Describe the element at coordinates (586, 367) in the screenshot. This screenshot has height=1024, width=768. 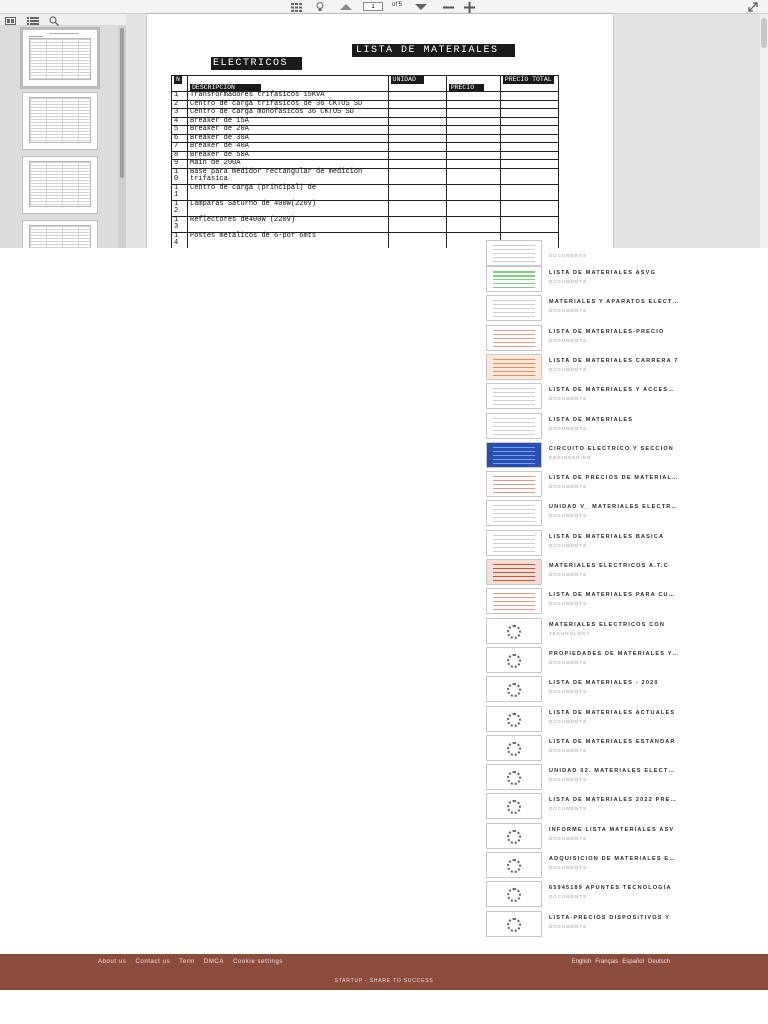
I see `related-document-item: LISTA DE MATERIALES CARRERA 7 DOCUMENTS` at that location.